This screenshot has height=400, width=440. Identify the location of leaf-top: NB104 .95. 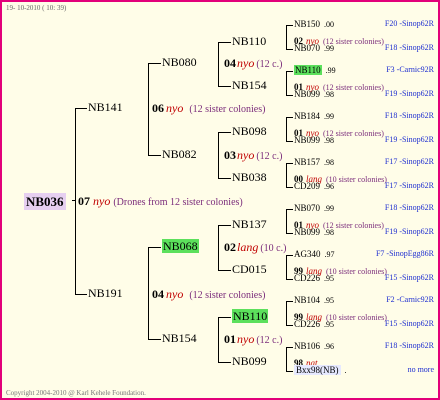
(314, 300).